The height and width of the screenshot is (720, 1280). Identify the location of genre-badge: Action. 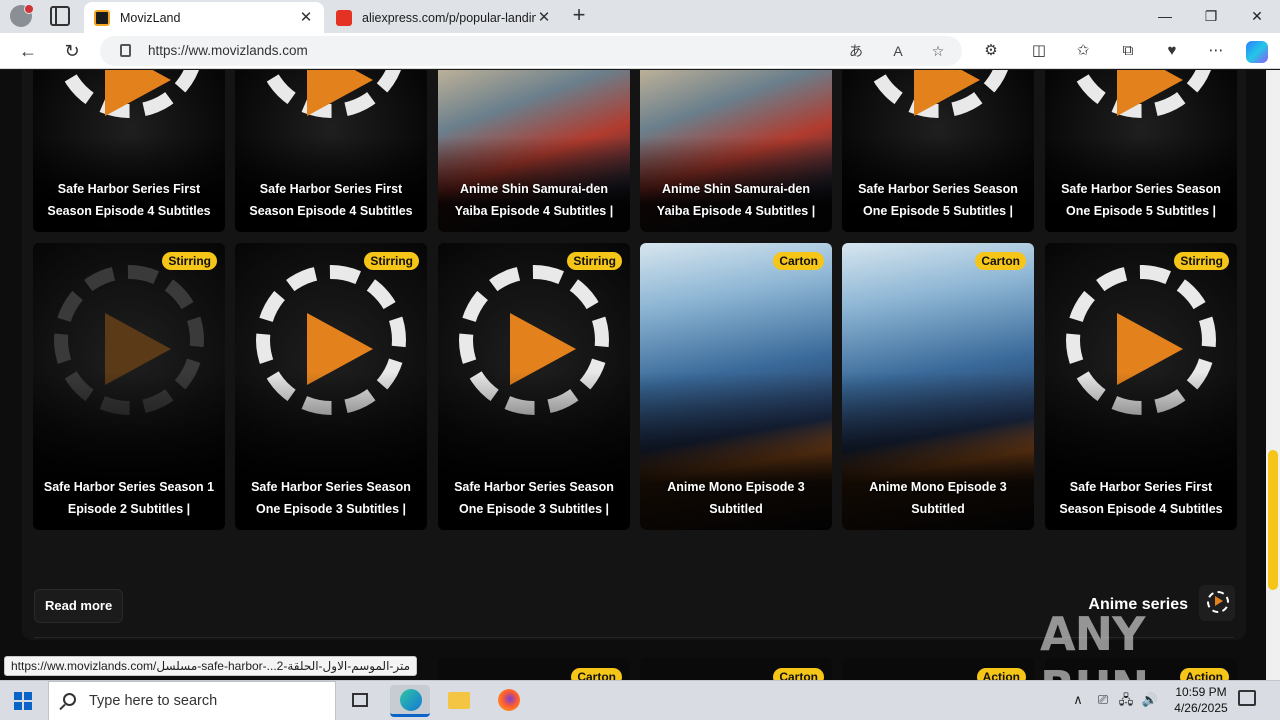
(1001, 674).